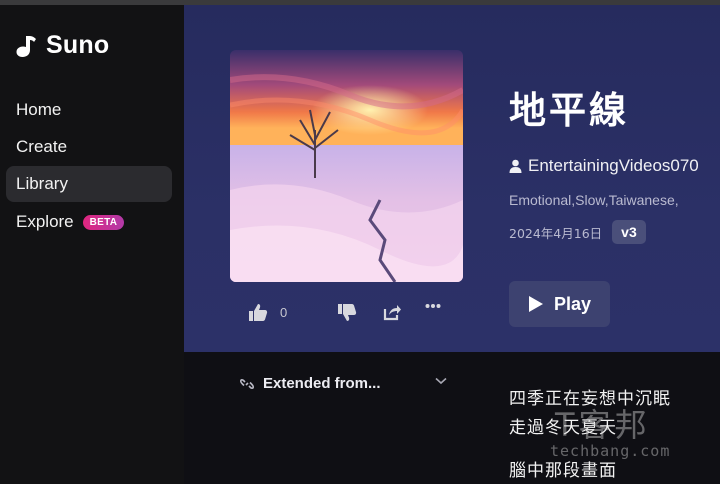 The height and width of the screenshot is (484, 720). Describe the element at coordinates (78, 45) in the screenshot. I see `app-name: Suno` at that location.